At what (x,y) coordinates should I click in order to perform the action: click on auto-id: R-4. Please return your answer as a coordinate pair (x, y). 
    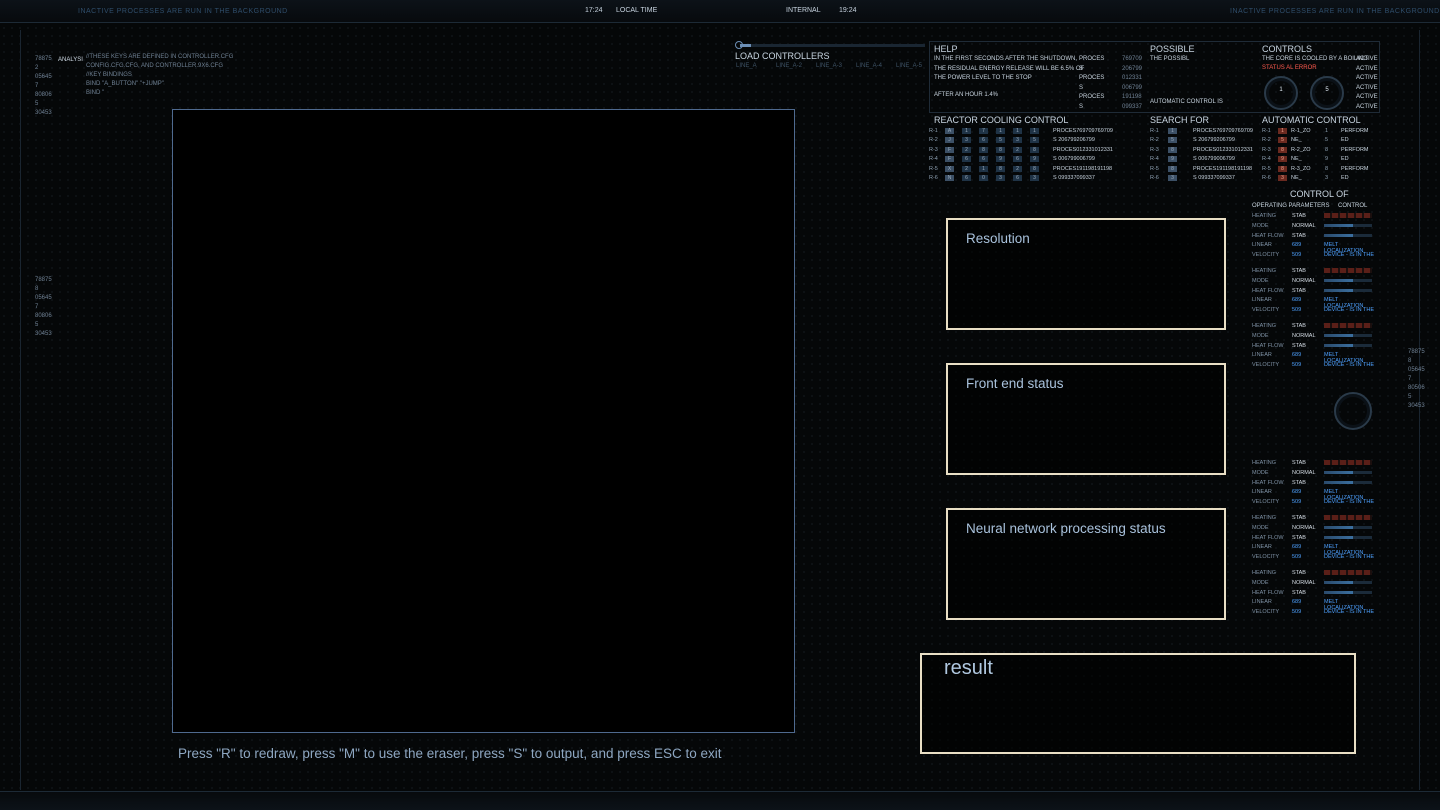
    Looking at the image, I should click on (1266, 159).